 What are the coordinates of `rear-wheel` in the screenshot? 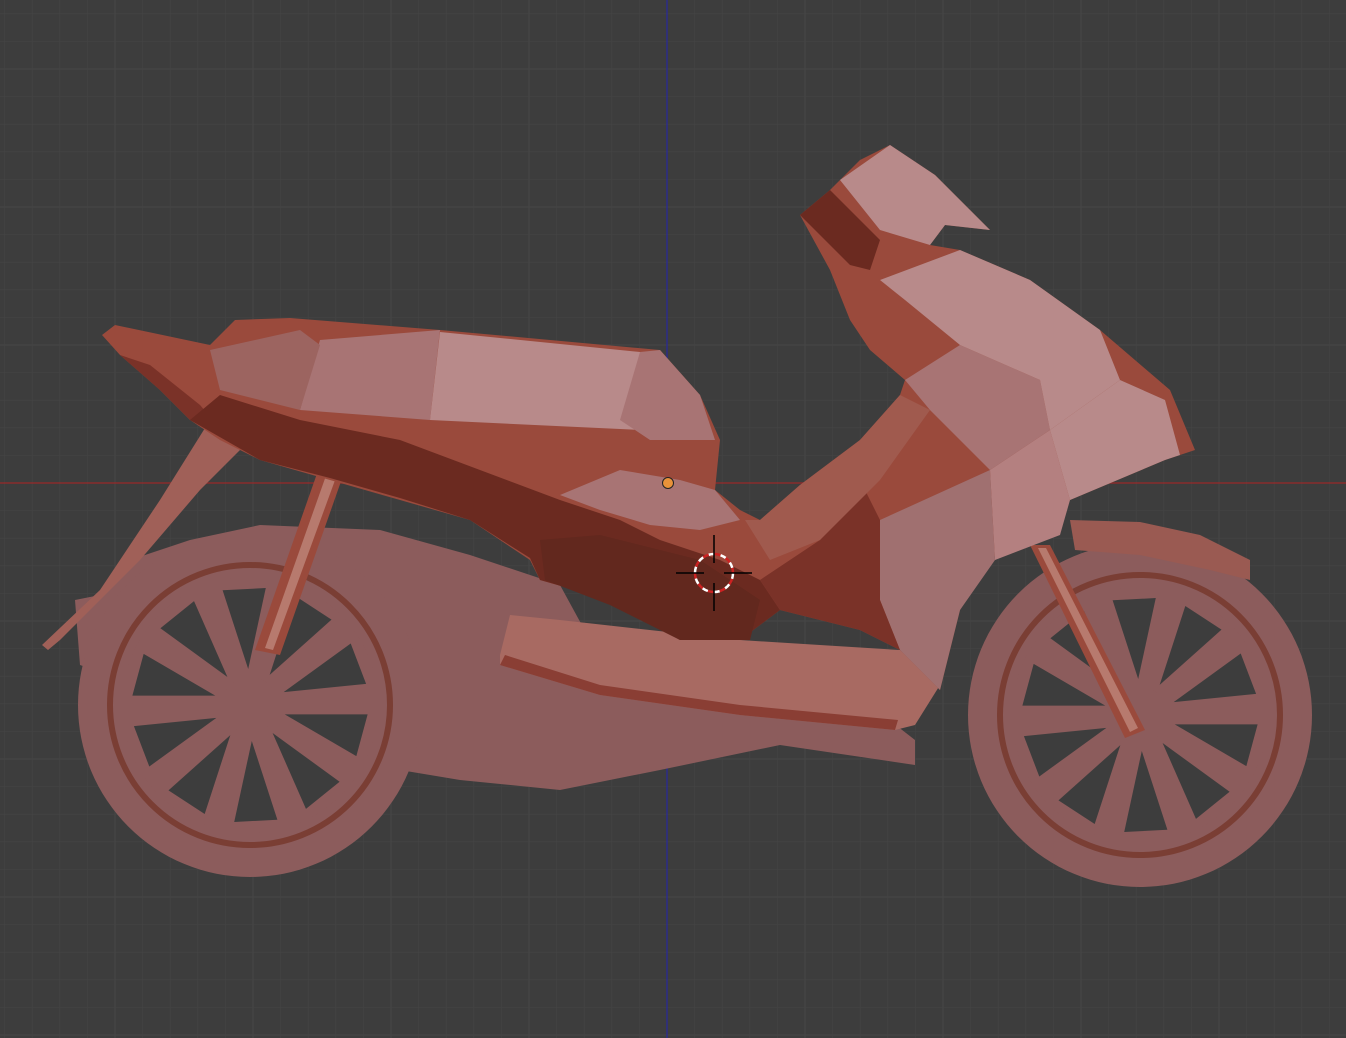 It's located at (250, 705).